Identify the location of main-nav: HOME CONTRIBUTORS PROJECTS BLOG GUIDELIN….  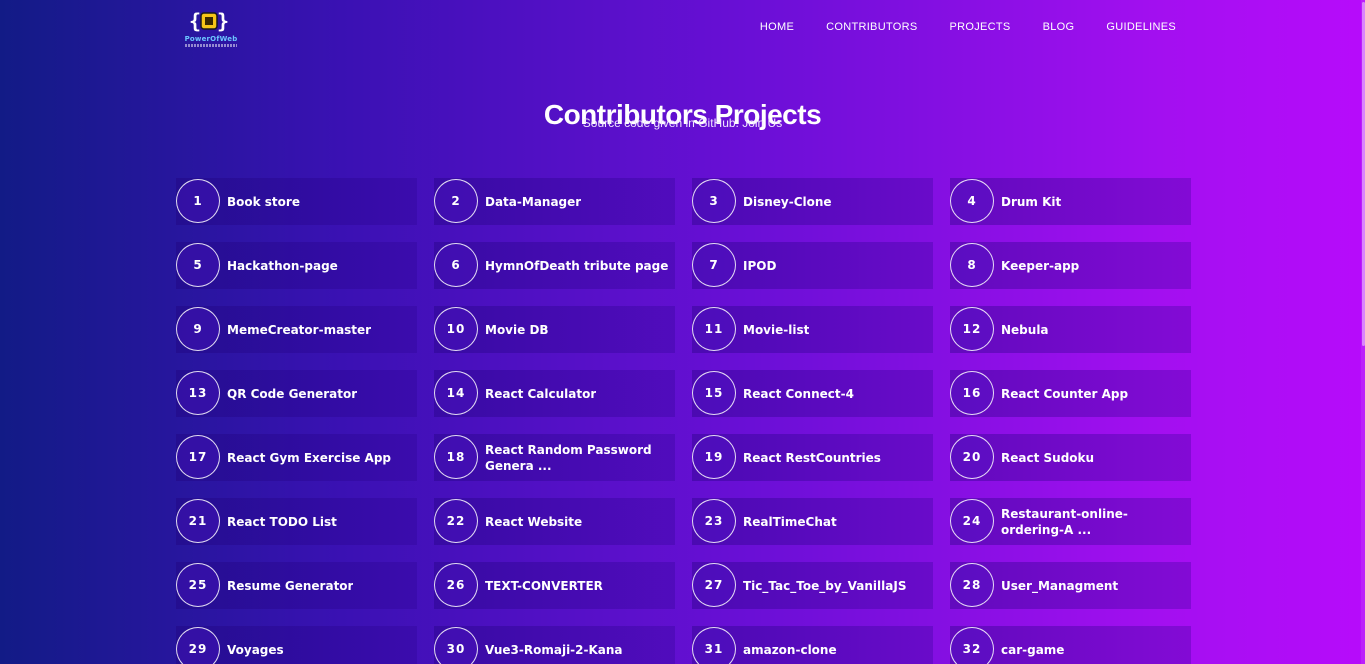
(968, 27).